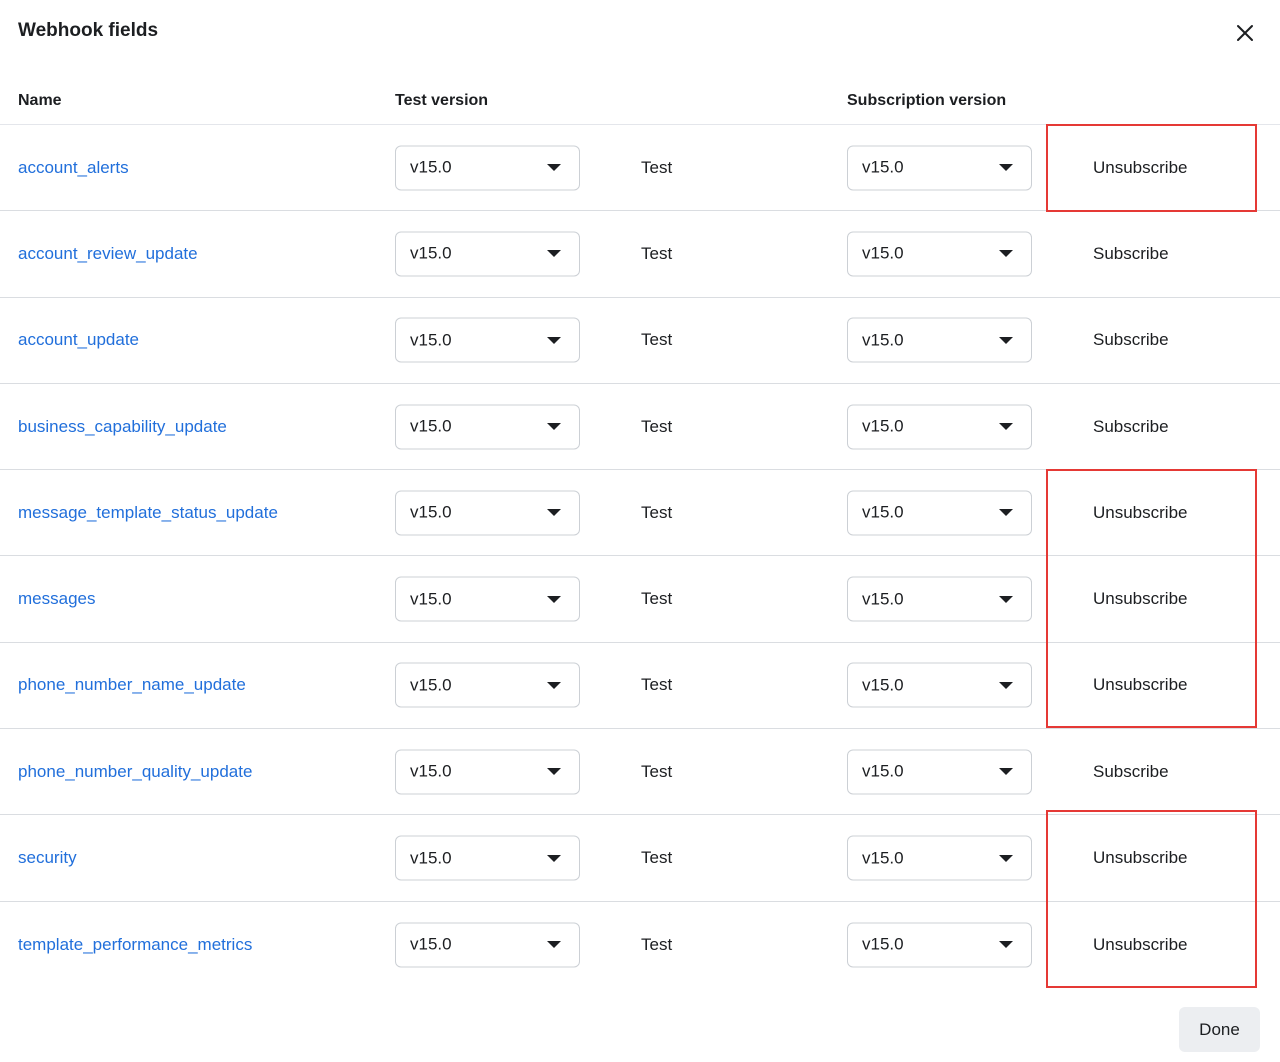  I want to click on field-name-link: phone_number_quality_update, so click(135, 772).